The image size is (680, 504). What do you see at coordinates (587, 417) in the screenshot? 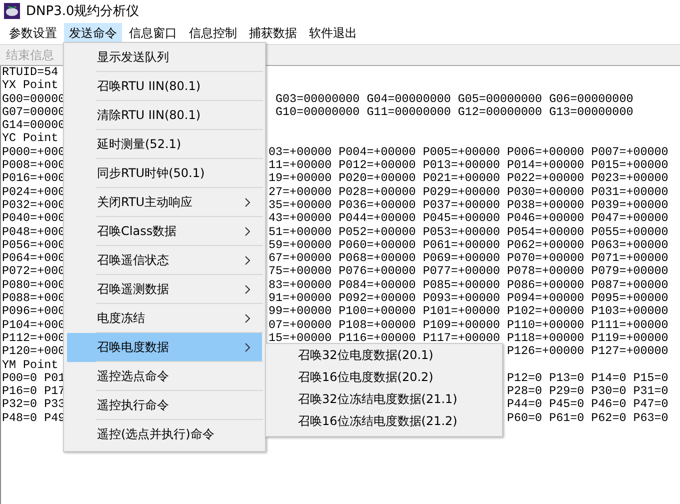
I see `console-text: P60=0 P61=0 P62=0 P63=0` at bounding box center [587, 417].